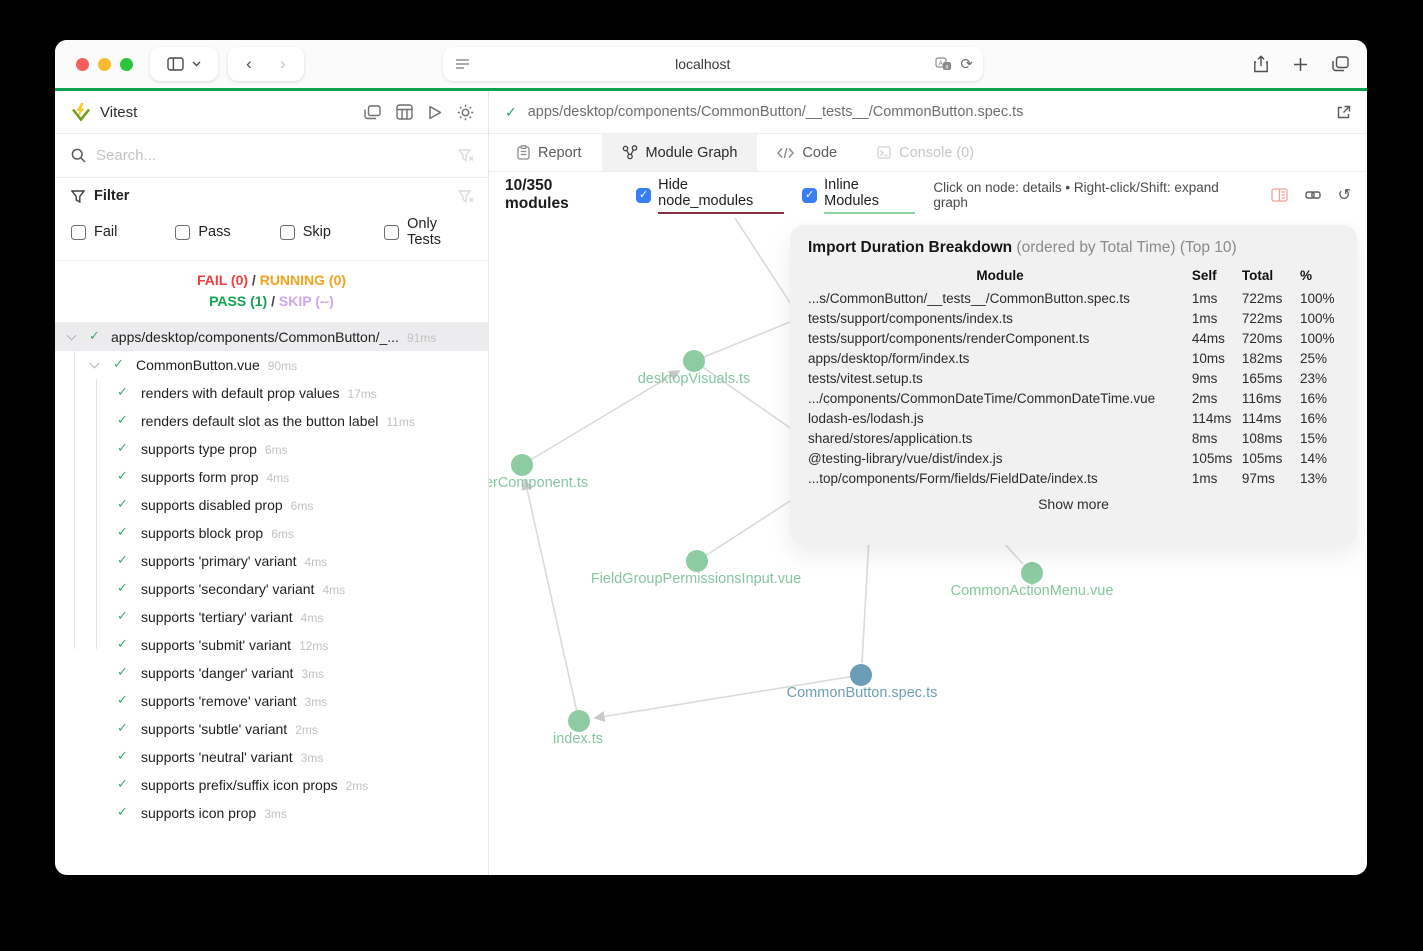  What do you see at coordinates (198, 365) in the screenshot?
I see `test-suite-label: CommonButton.vue` at bounding box center [198, 365].